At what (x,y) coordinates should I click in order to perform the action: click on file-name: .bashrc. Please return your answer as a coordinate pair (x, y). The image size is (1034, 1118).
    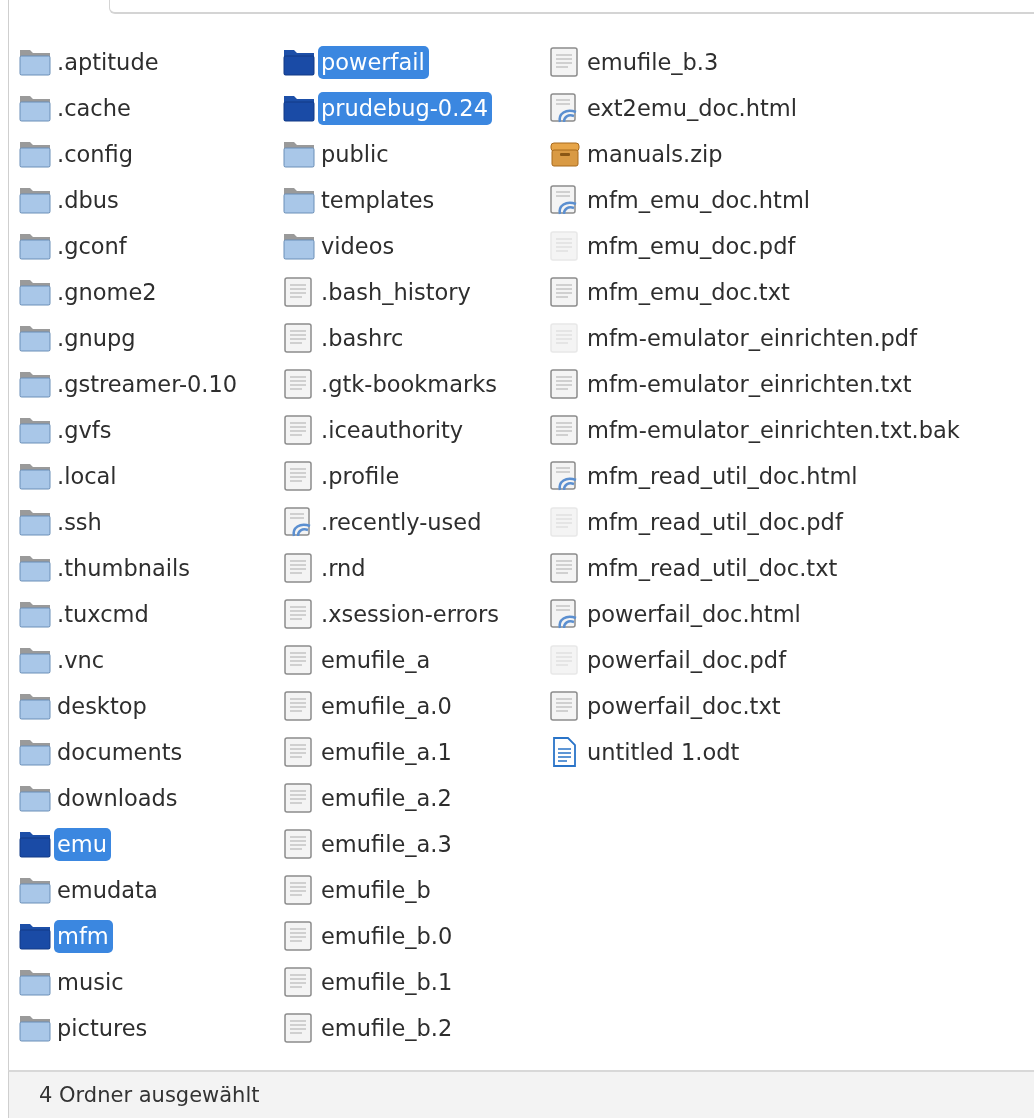
    Looking at the image, I should click on (363, 338).